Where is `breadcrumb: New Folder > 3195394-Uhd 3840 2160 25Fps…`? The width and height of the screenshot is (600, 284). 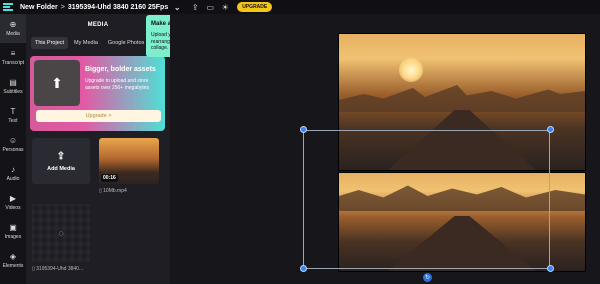
breadcrumb: New Folder > 3195394-Uhd 3840 2160 25Fps… is located at coordinates (99, 7).